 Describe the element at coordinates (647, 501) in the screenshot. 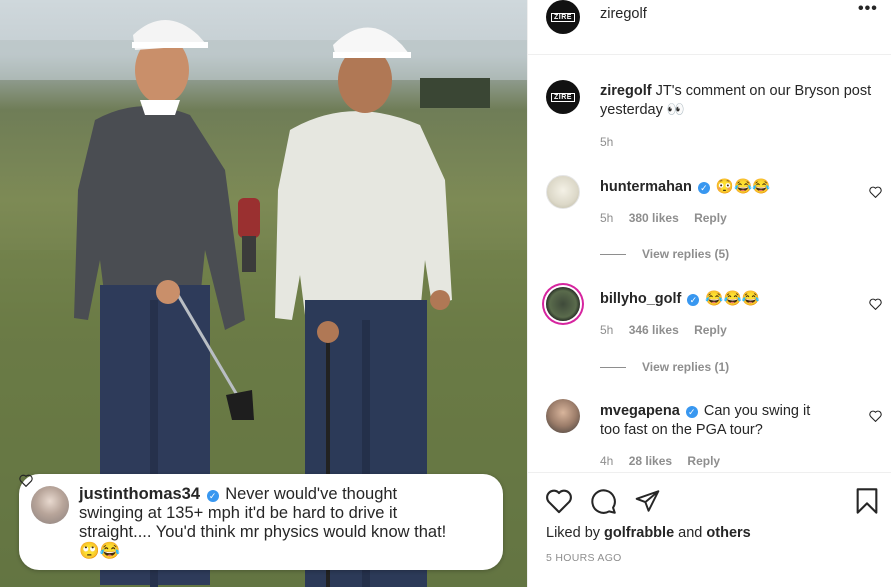

I see `share-plane-icon` at that location.